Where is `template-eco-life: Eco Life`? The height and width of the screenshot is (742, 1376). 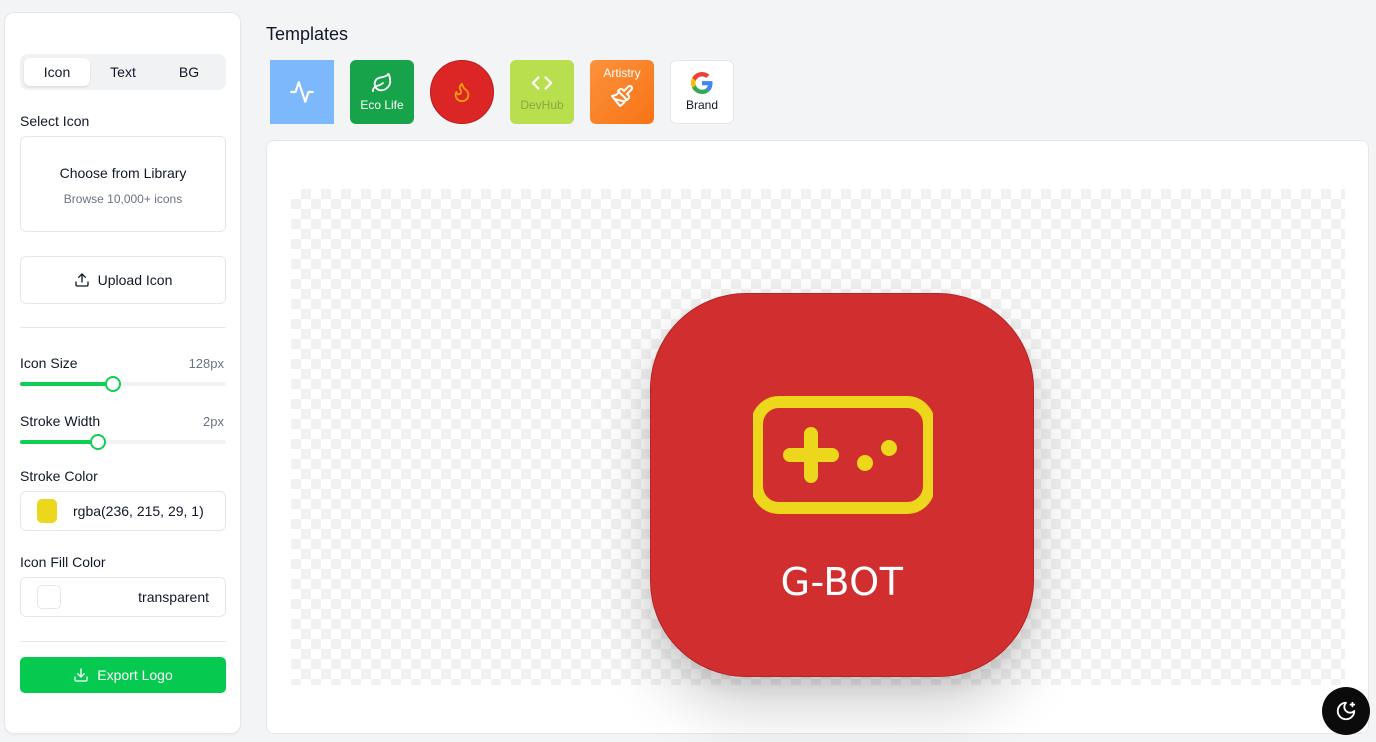
template-eco-life: Eco Life is located at coordinates (382, 92).